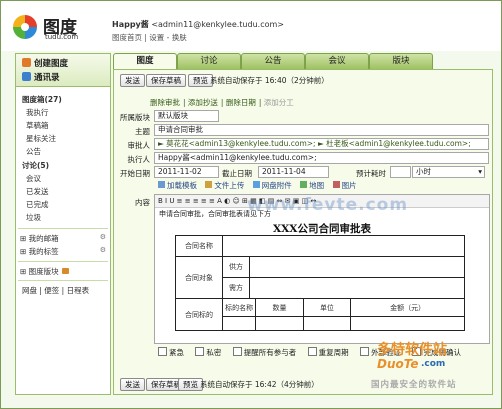  I want to click on lock-icon, so click(65, 271).